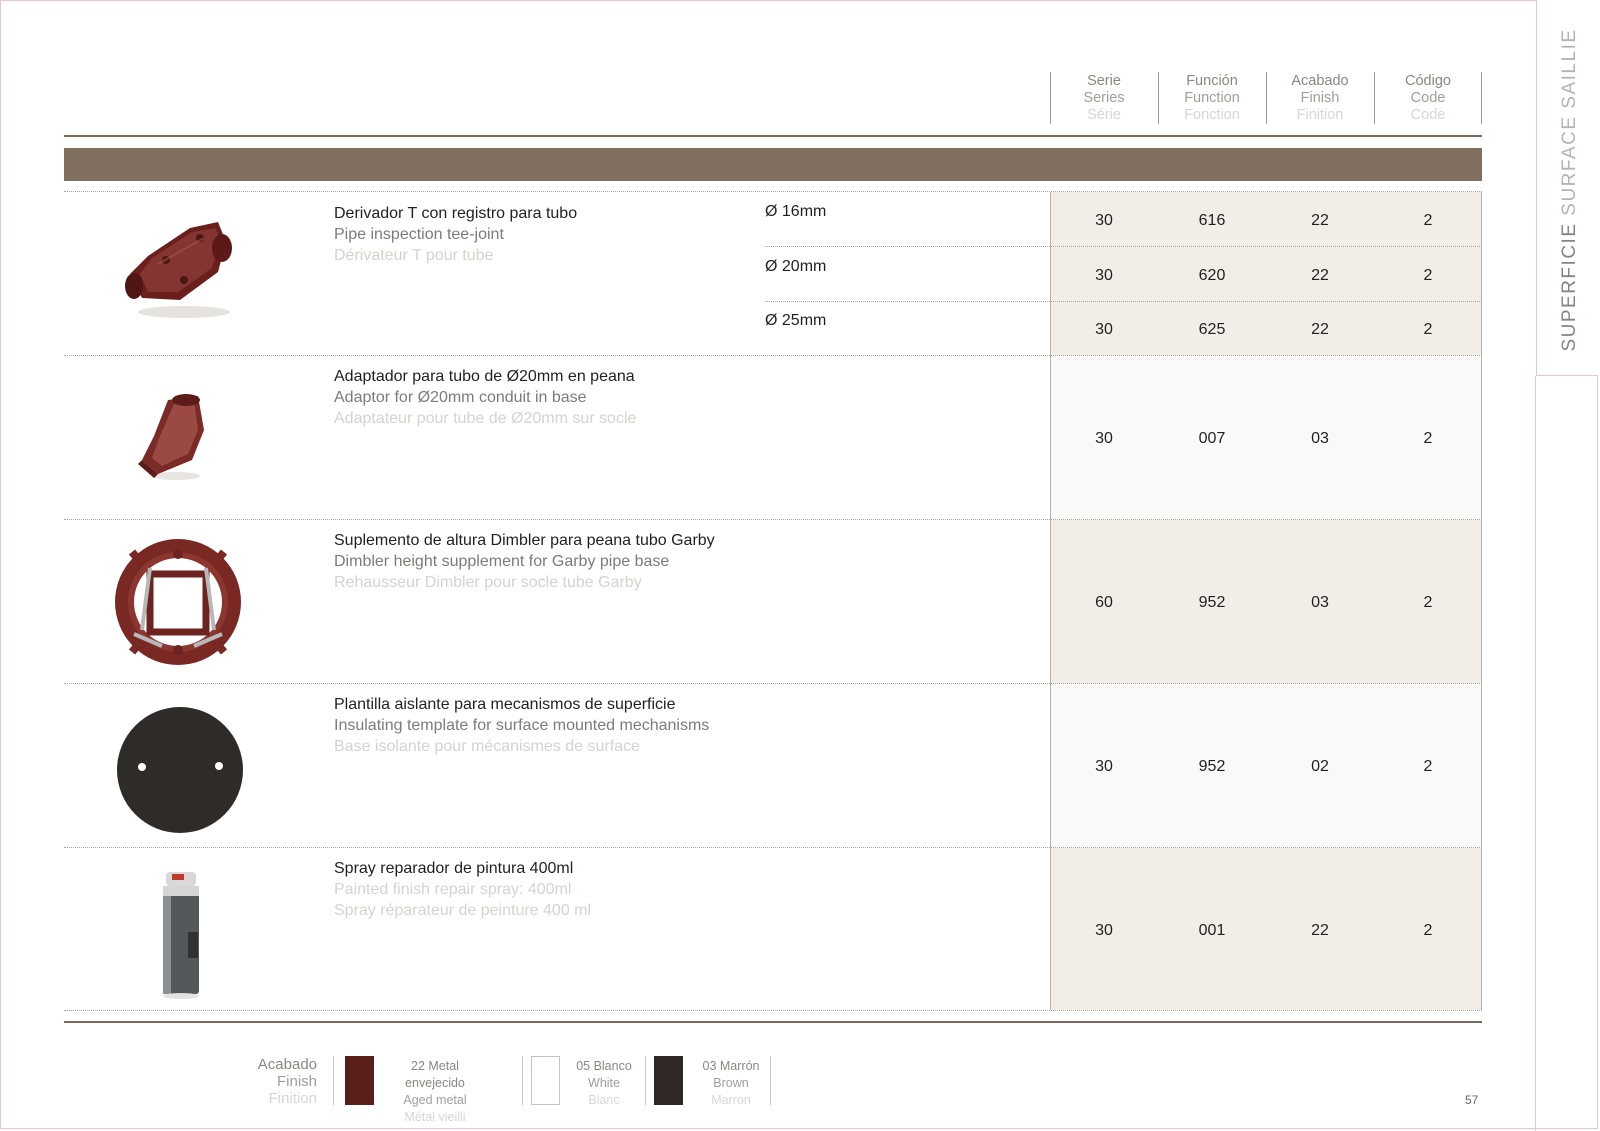  Describe the element at coordinates (359, 1080) in the screenshot. I see `finish-swatch-aged-metal` at that location.